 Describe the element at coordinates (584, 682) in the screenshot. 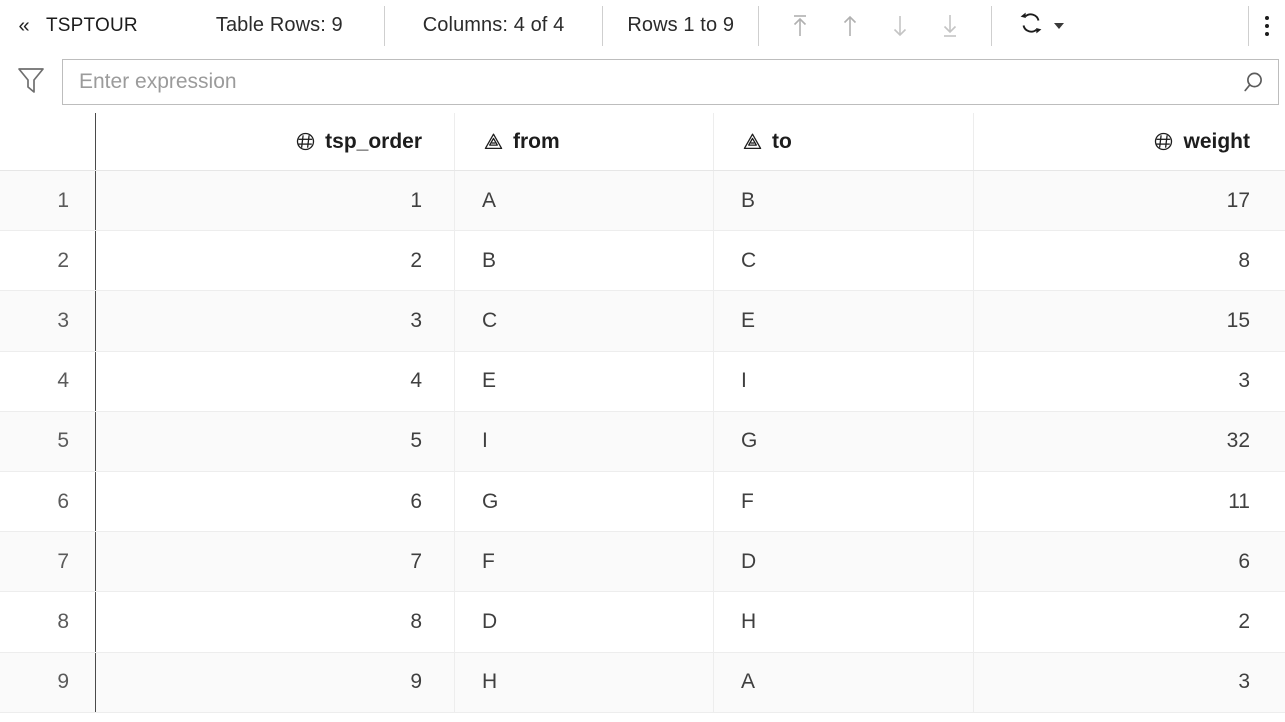

I see `cell-from: H` at that location.